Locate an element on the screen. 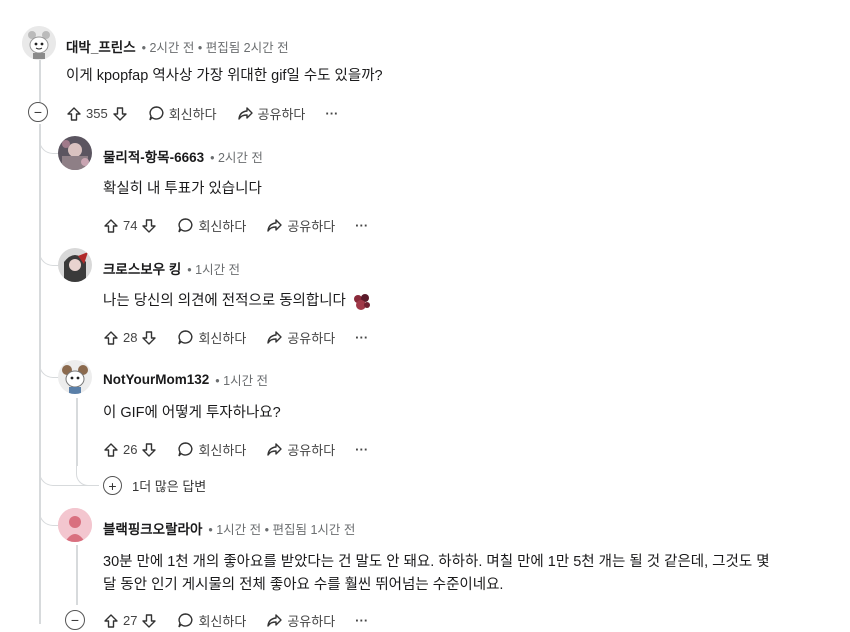  vote-group: 26 is located at coordinates (130, 450).